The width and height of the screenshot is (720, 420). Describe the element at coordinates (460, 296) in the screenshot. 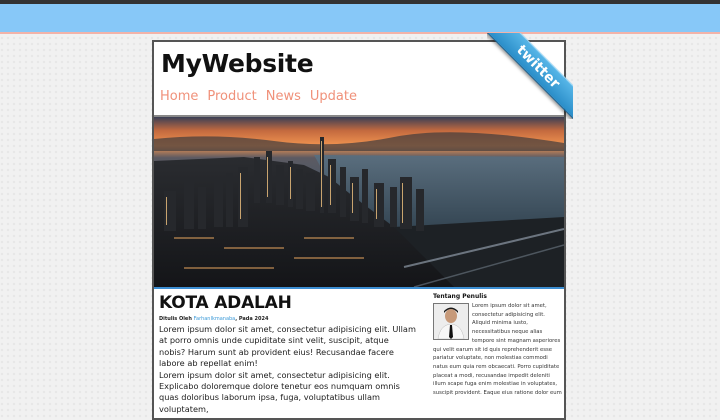

I see `sidebar-title: Tentang Penulis` at that location.